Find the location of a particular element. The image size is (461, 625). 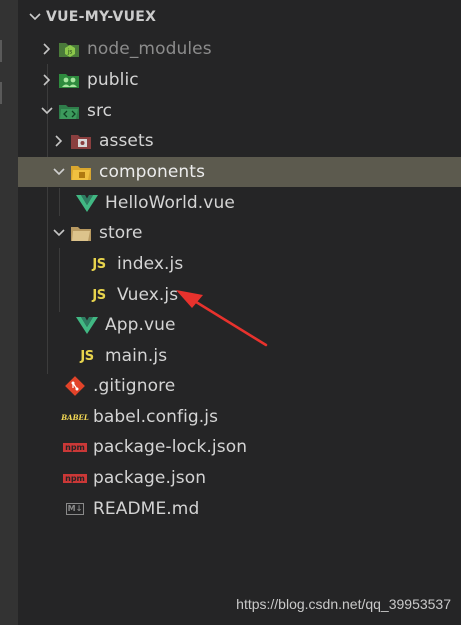

tree-item-label: main.js is located at coordinates (136, 356).